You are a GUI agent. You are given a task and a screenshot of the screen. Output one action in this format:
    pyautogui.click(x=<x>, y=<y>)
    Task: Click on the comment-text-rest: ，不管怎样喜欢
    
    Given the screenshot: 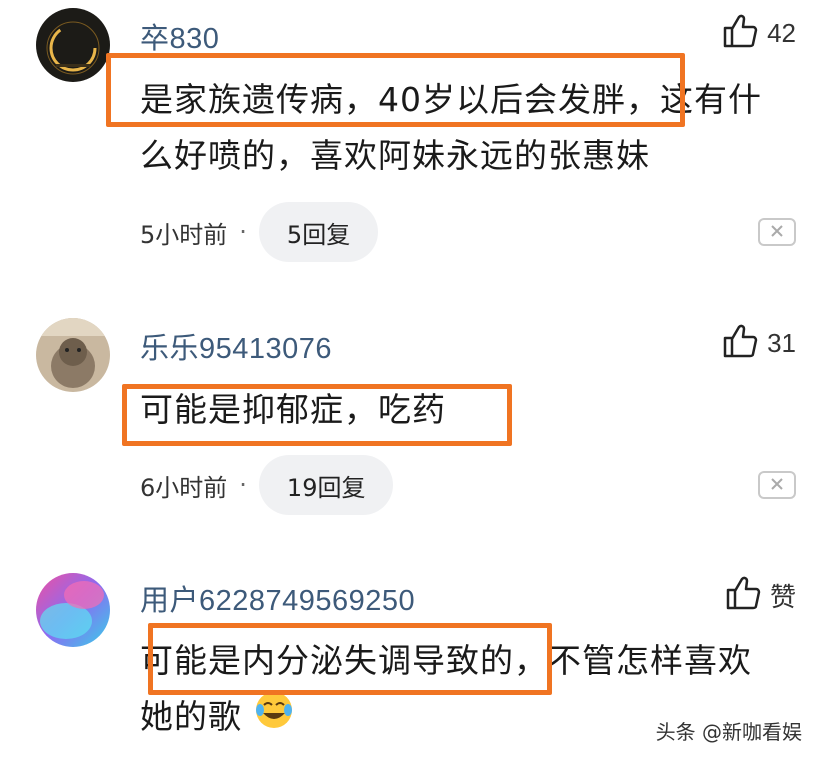 What is the action you would take?
    pyautogui.click(x=633, y=660)
    